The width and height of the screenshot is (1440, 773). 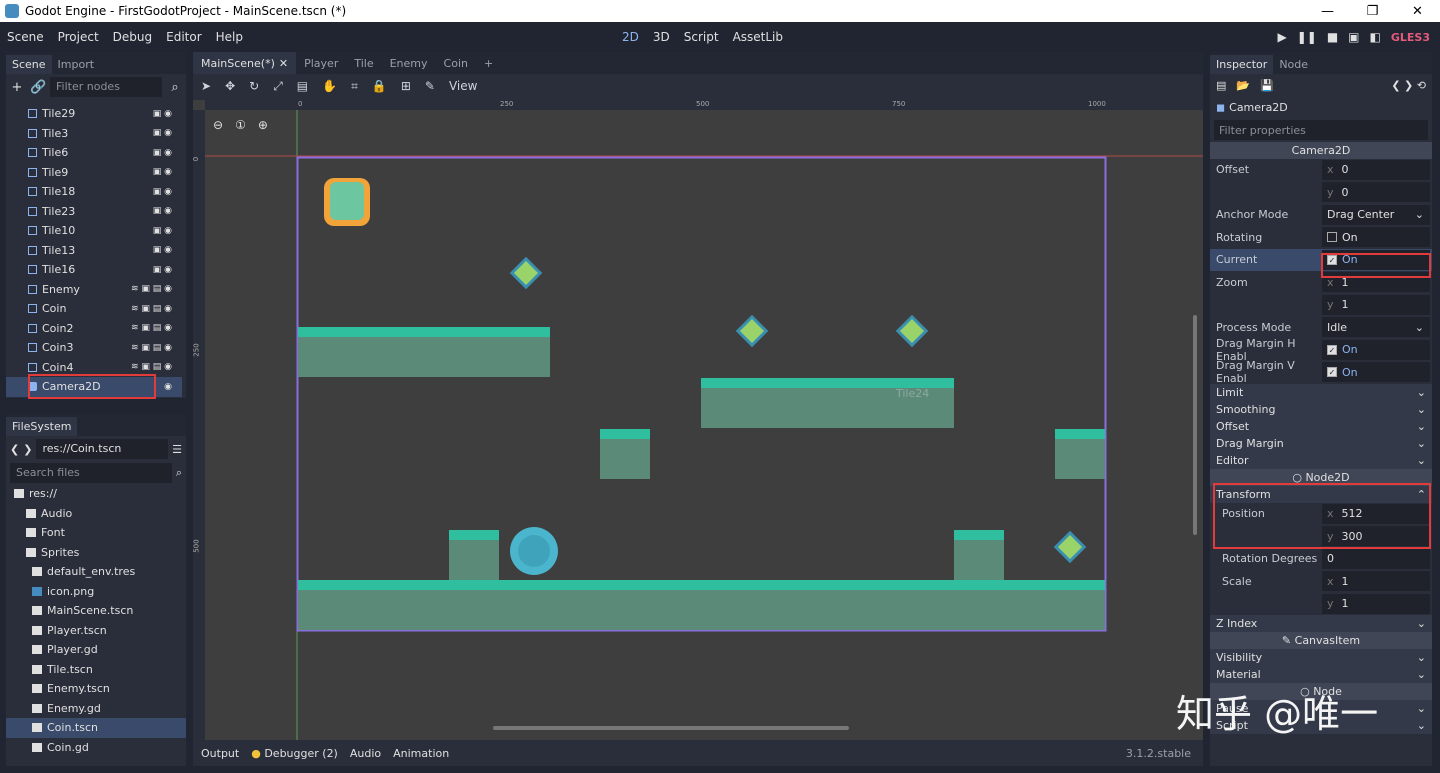 I want to click on file-item: icon.png, so click(x=96, y=592).